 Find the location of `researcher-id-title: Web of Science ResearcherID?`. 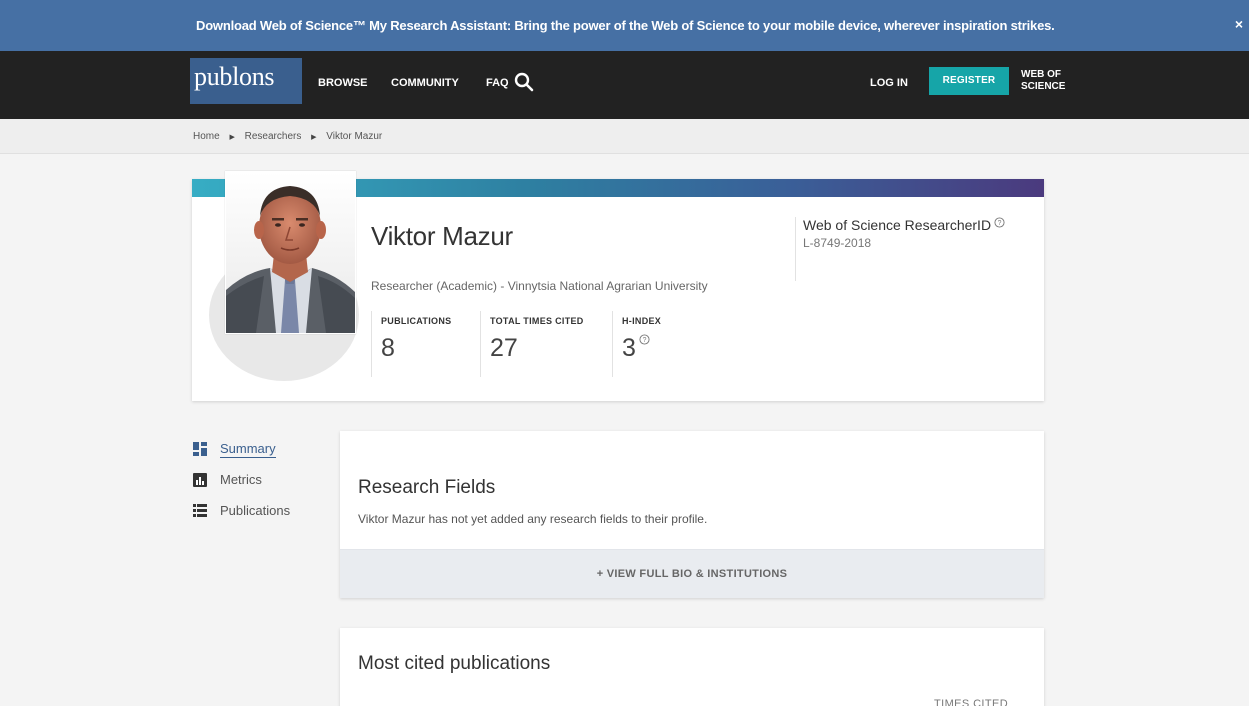

researcher-id-title: Web of Science ResearcherID? is located at coordinates (904, 225).